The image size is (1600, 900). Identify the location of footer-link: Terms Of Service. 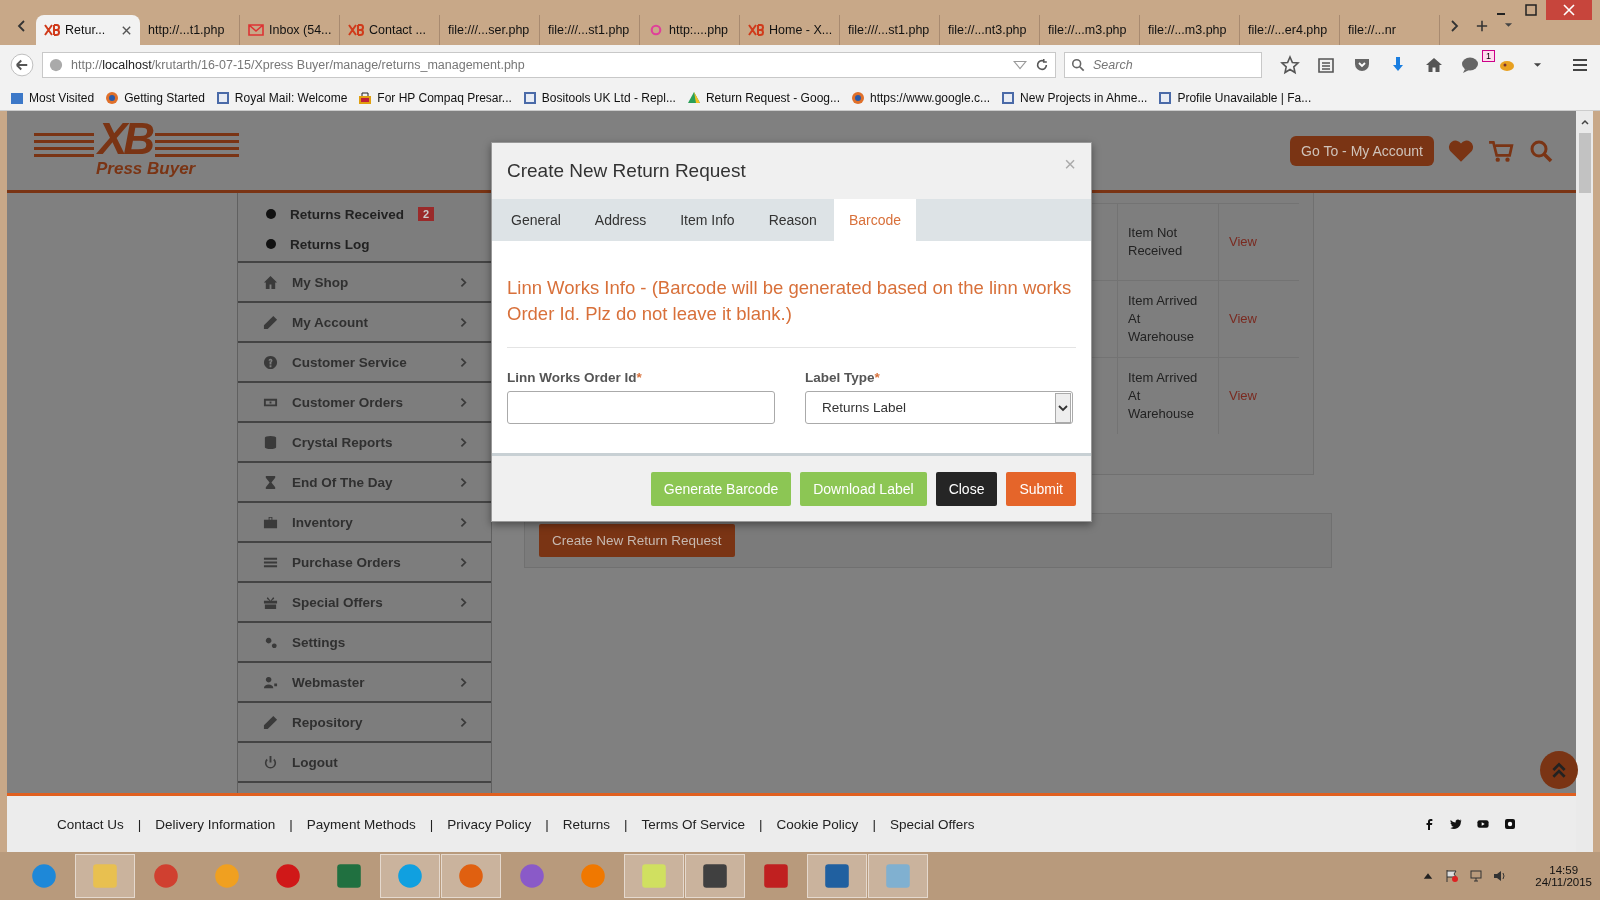
(693, 824).